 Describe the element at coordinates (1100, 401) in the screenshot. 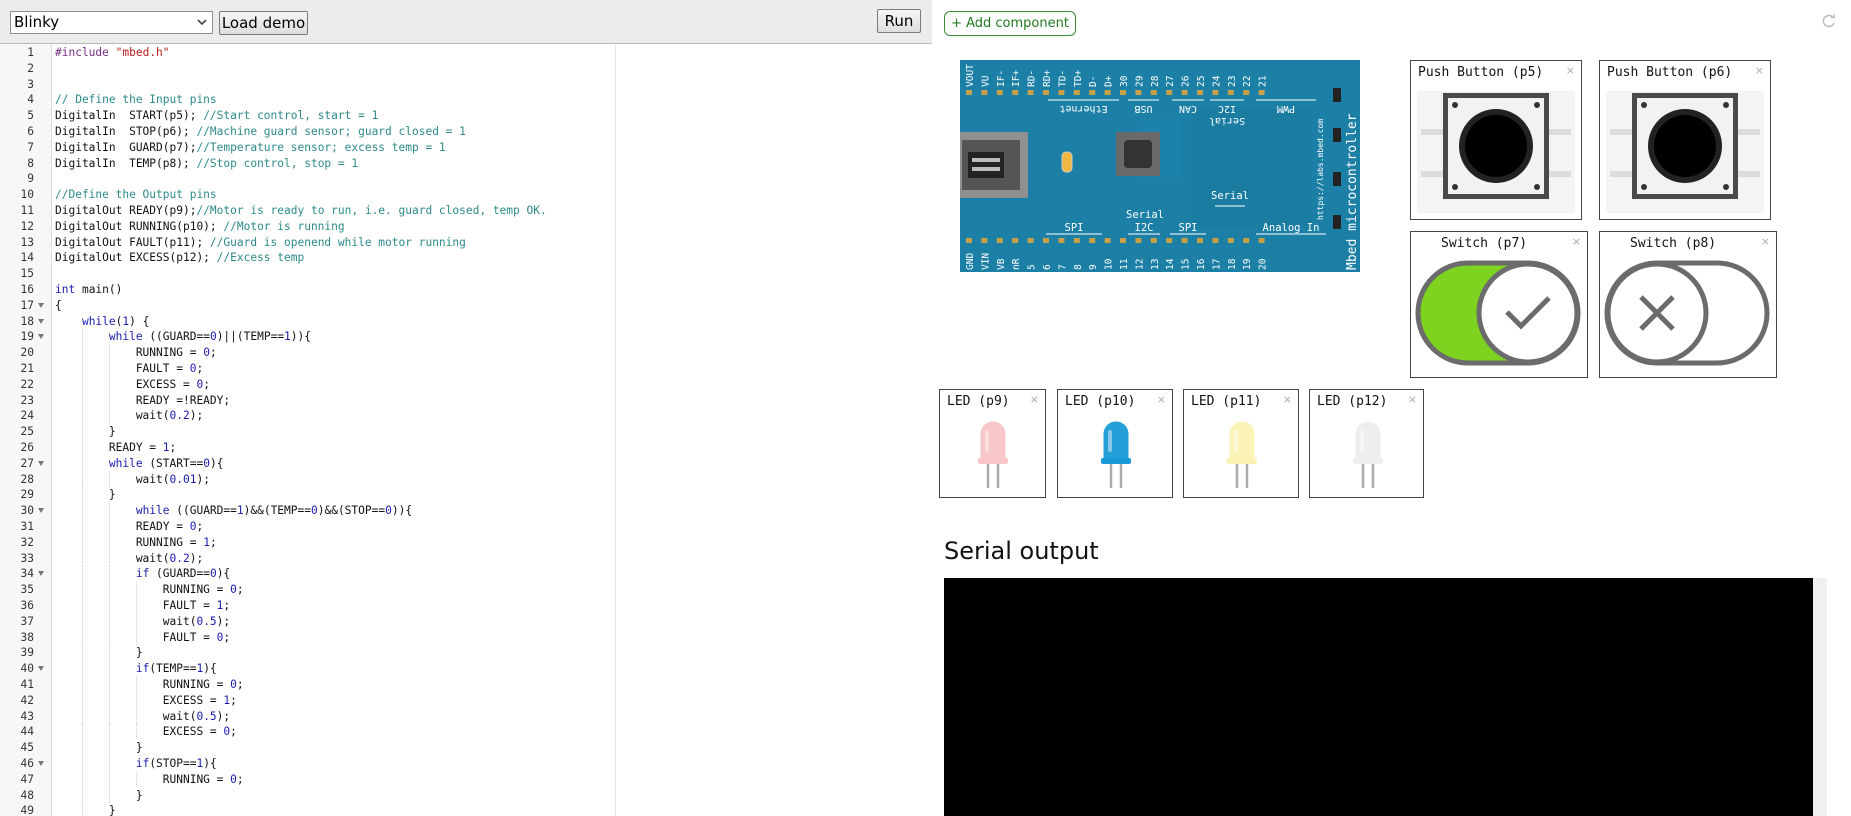

I see `component-title: LED (p10)` at that location.